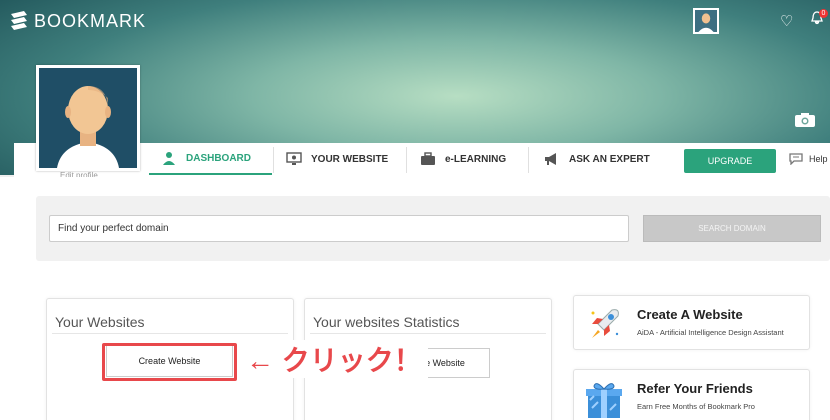  I want to click on help-link: Help, so click(808, 159).